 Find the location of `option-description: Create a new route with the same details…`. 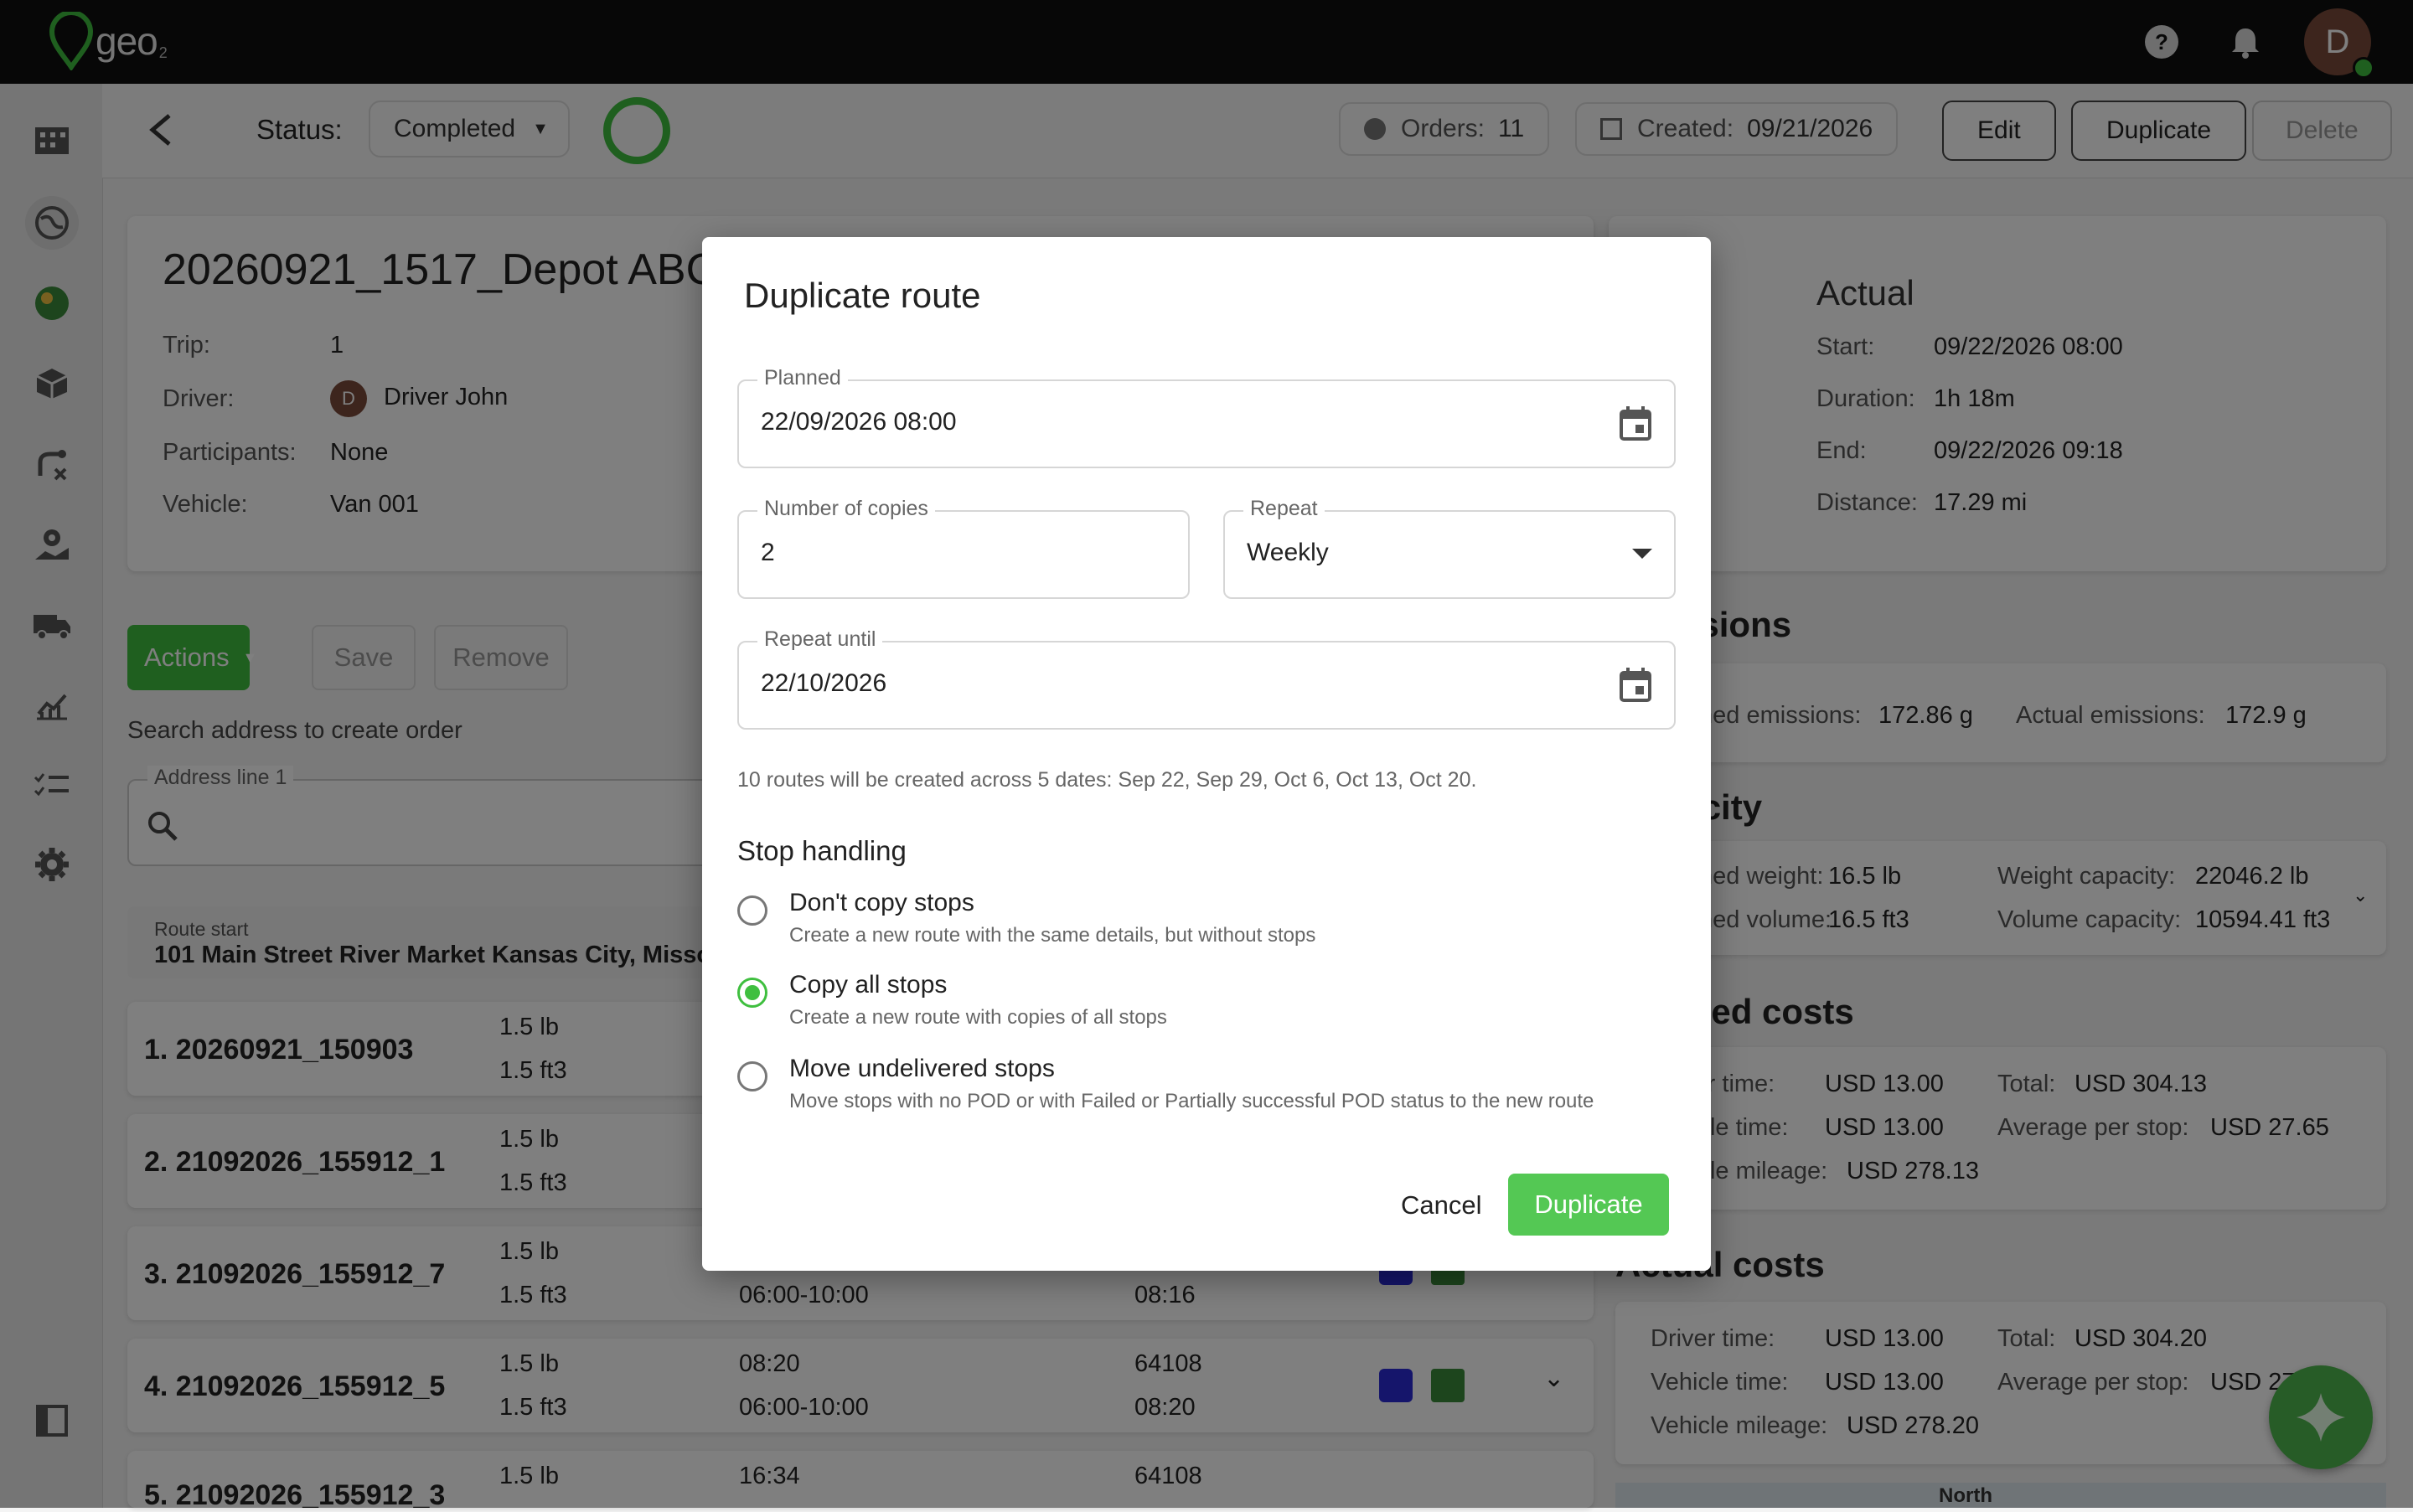

option-description: Create a new route with the same details… is located at coordinates (1052, 935).